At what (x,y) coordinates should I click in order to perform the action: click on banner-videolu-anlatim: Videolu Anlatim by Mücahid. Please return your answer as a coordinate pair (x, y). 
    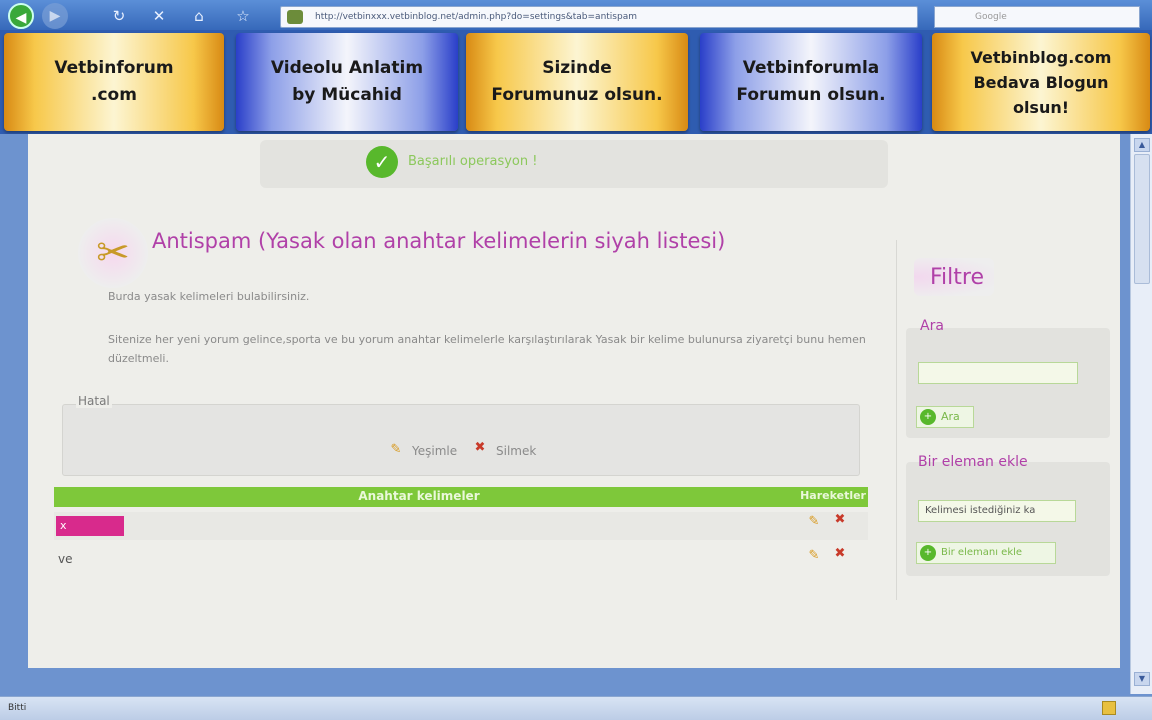
    Looking at the image, I should click on (347, 82).